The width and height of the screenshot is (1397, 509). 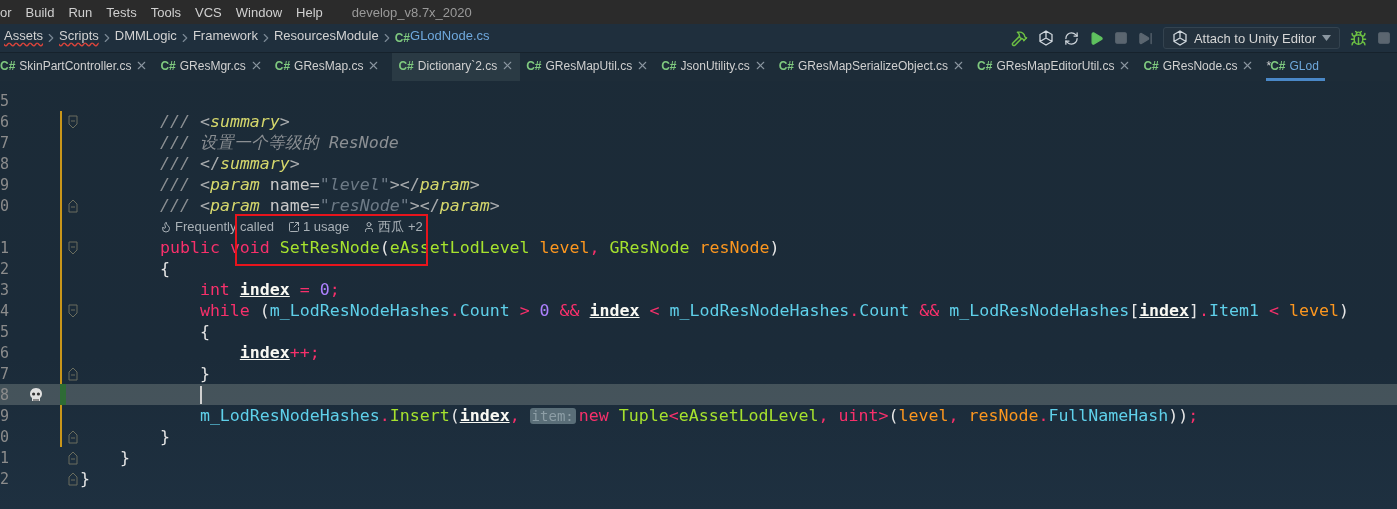 I want to click on refresh-icon, so click(x=1071, y=38).